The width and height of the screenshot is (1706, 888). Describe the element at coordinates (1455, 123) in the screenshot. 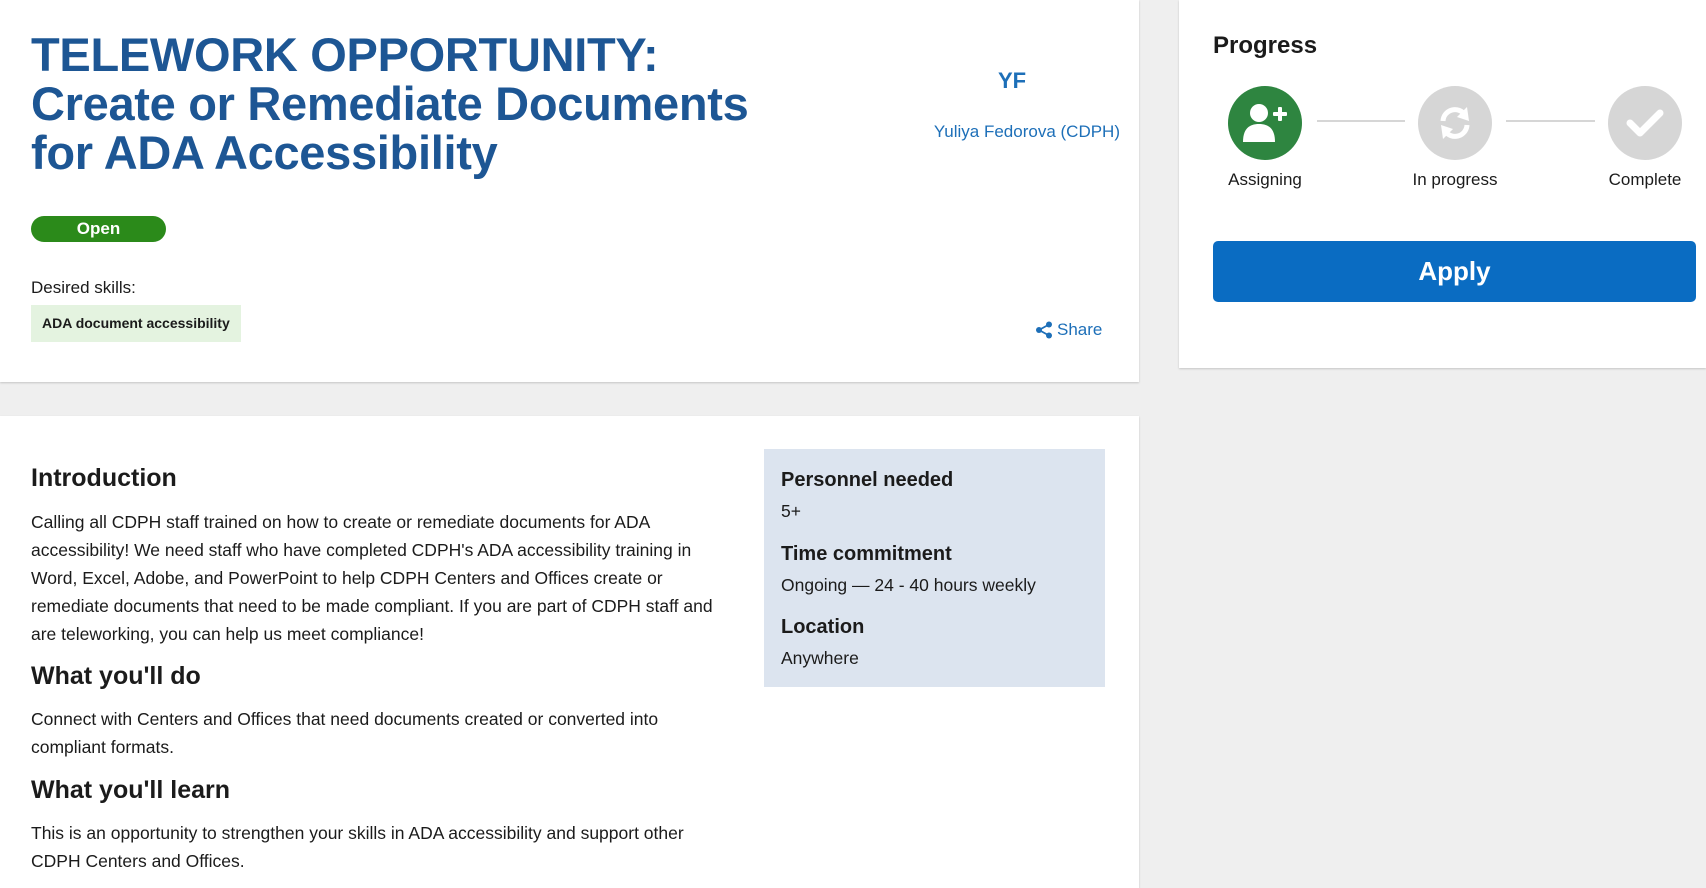

I see `sync-icon` at that location.